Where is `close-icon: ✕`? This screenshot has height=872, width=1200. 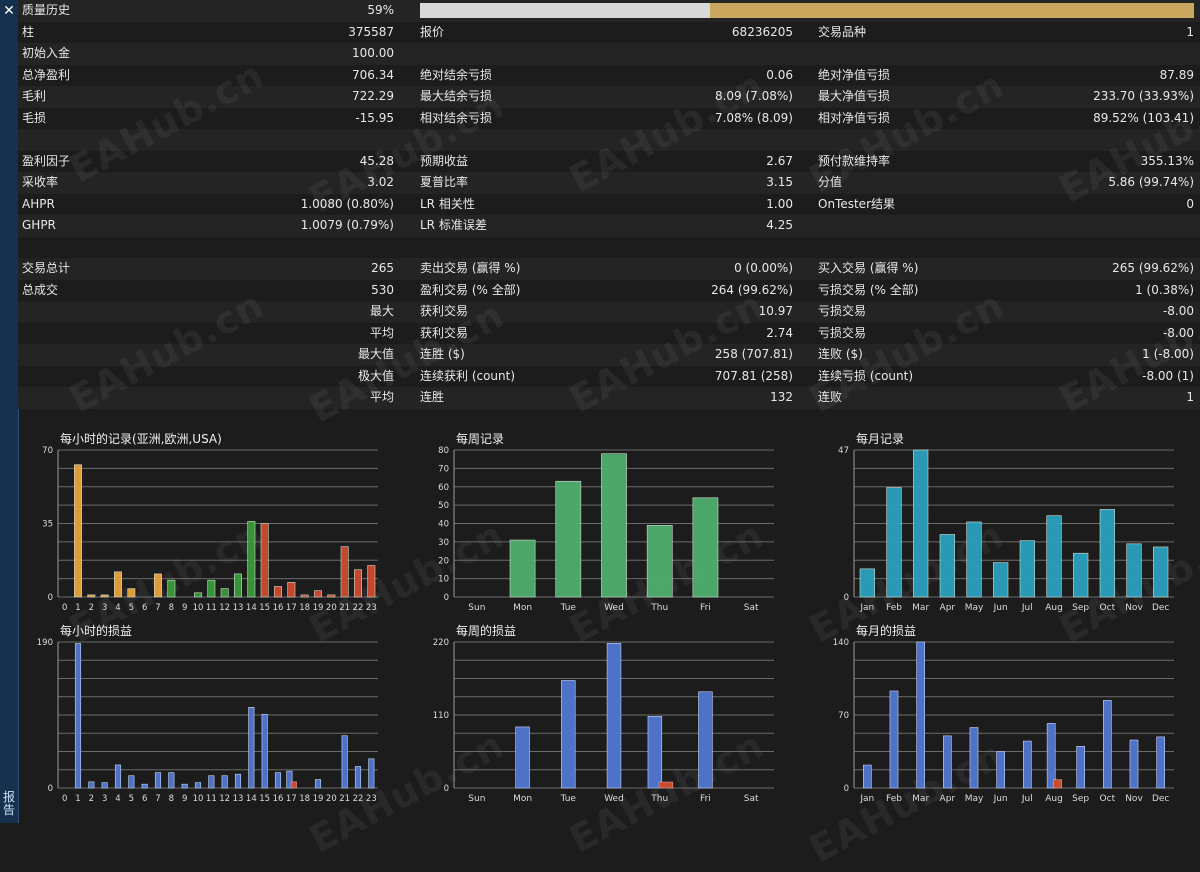
close-icon: ✕ is located at coordinates (9, 11).